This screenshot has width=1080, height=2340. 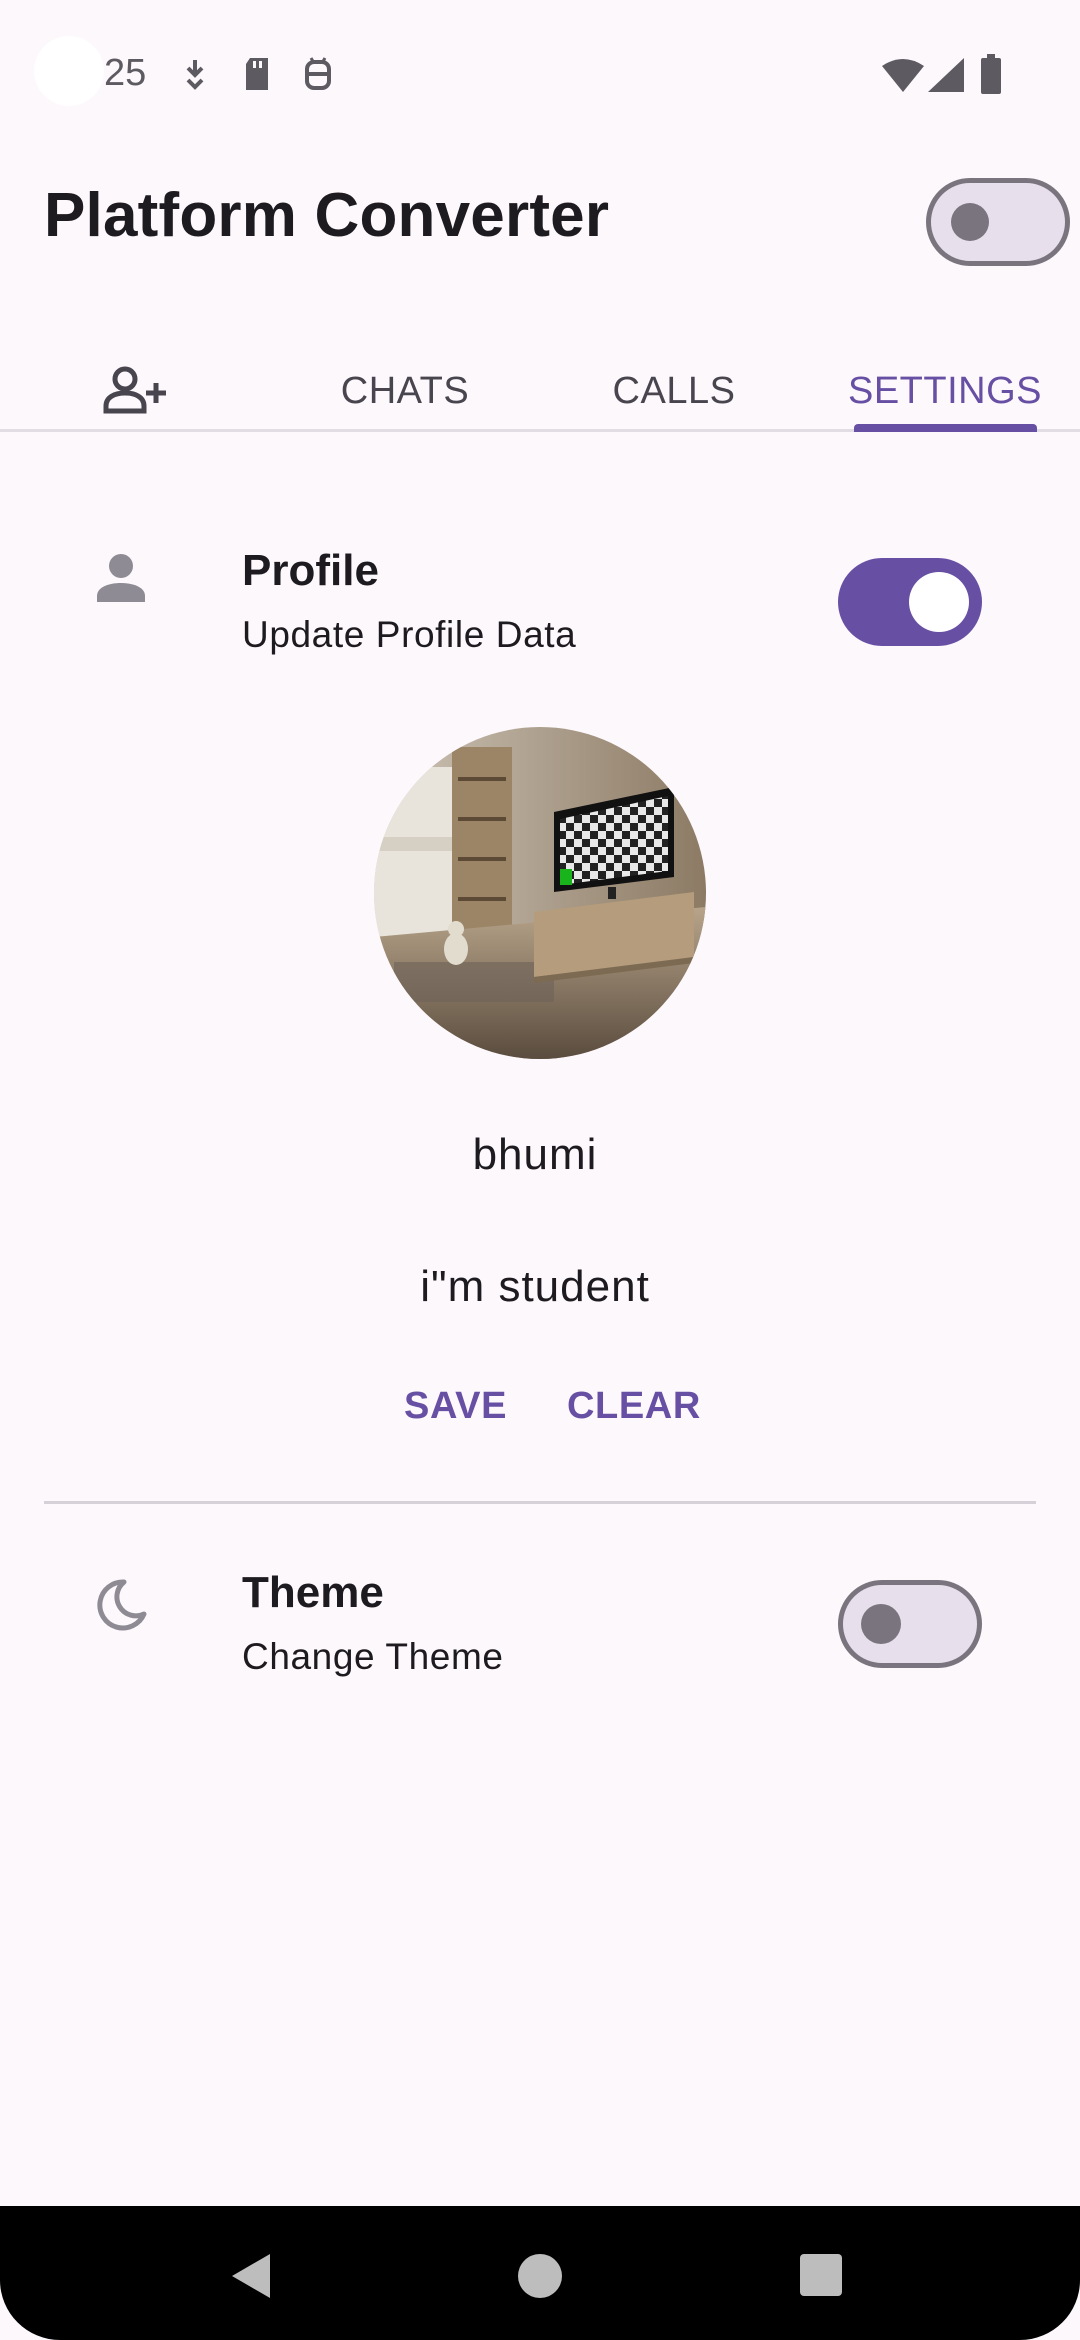 I want to click on profile-switch, so click(x=910, y=602).